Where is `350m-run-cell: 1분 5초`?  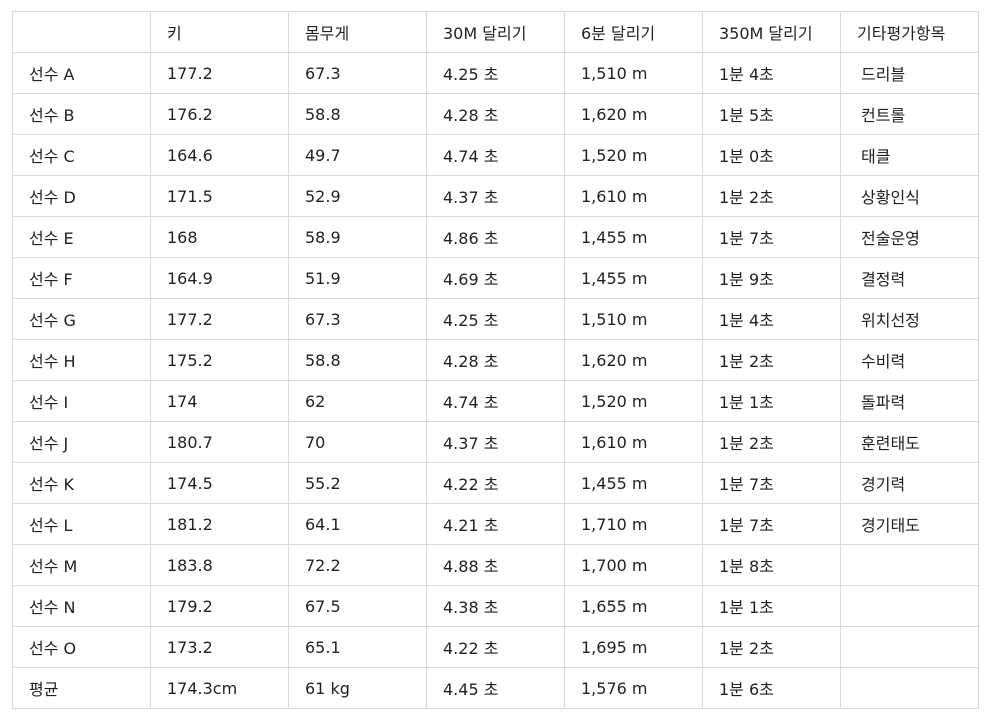 350m-run-cell: 1분 5초 is located at coordinates (771, 114).